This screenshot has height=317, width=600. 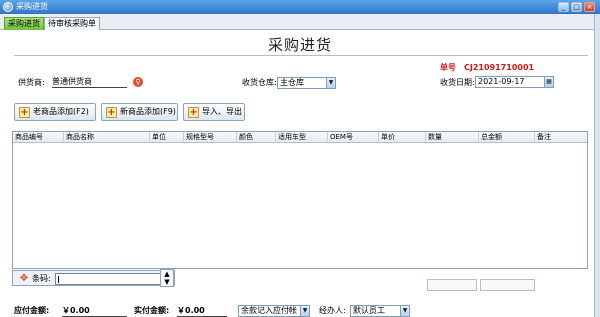 What do you see at coordinates (507, 285) in the screenshot?
I see `amount-total-box` at bounding box center [507, 285].